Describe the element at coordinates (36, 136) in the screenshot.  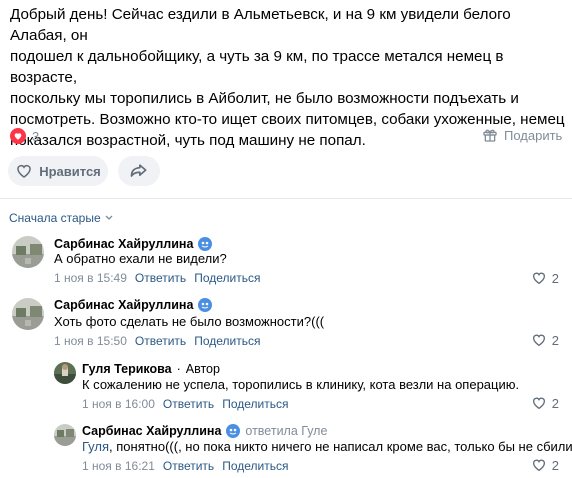
I see `reactions-count: 3` at that location.